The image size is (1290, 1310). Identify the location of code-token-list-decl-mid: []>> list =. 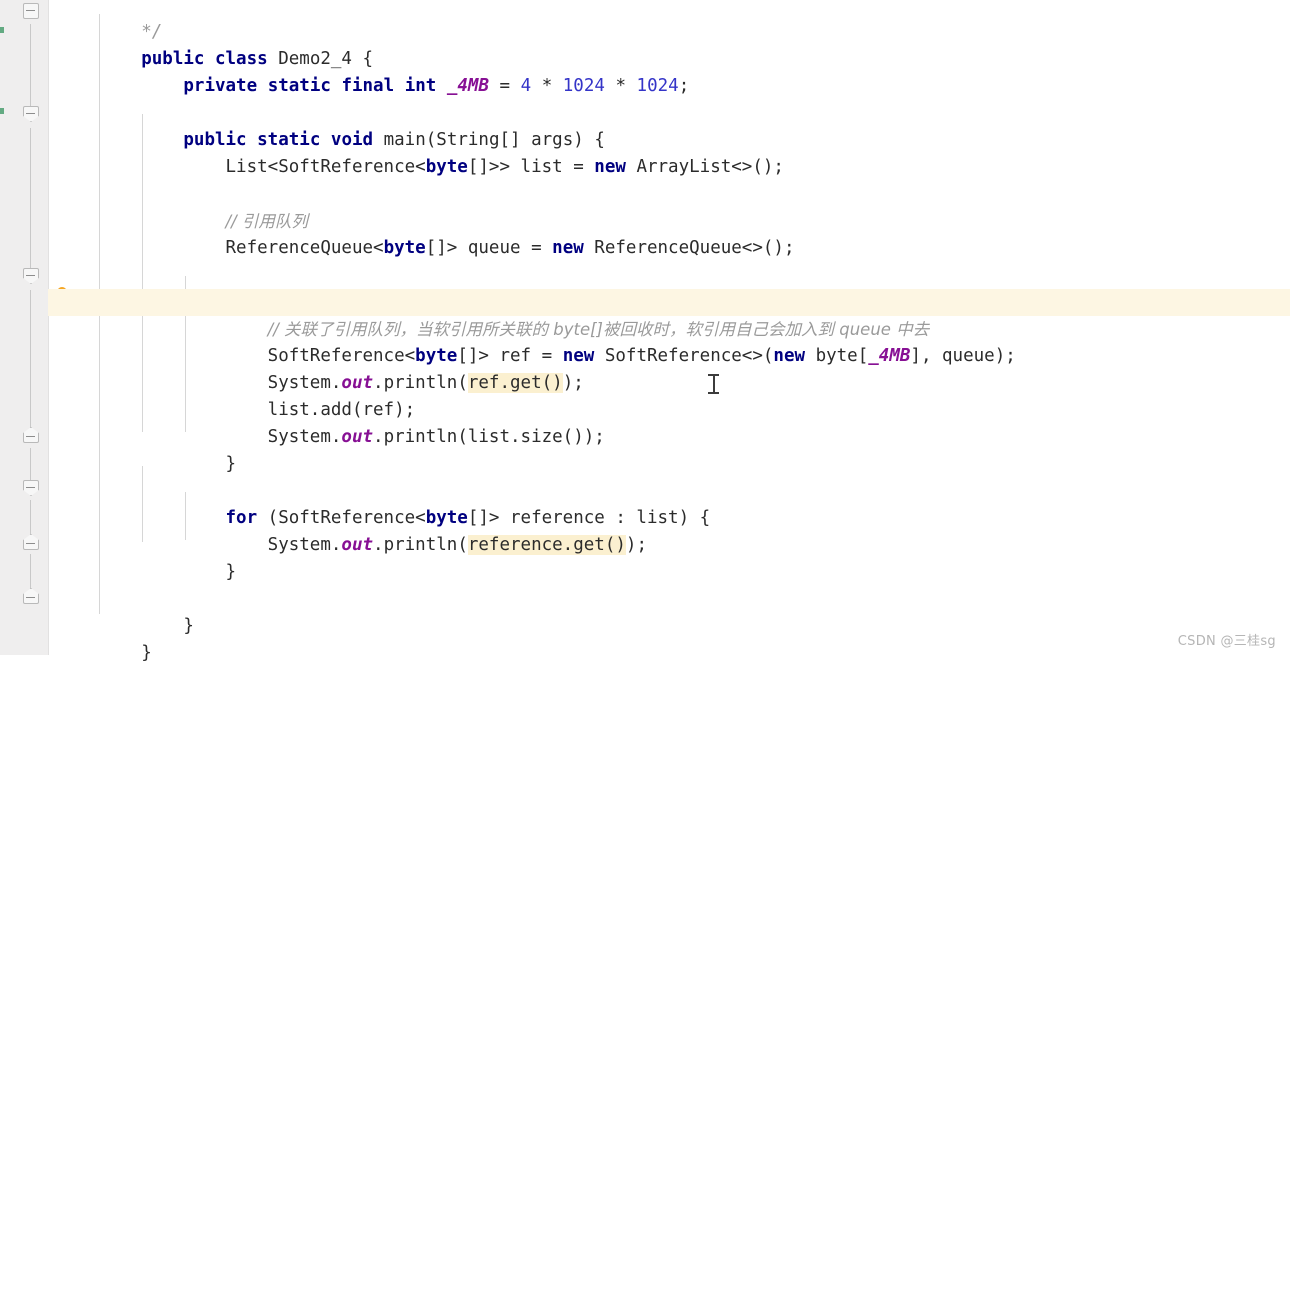
(531, 167).